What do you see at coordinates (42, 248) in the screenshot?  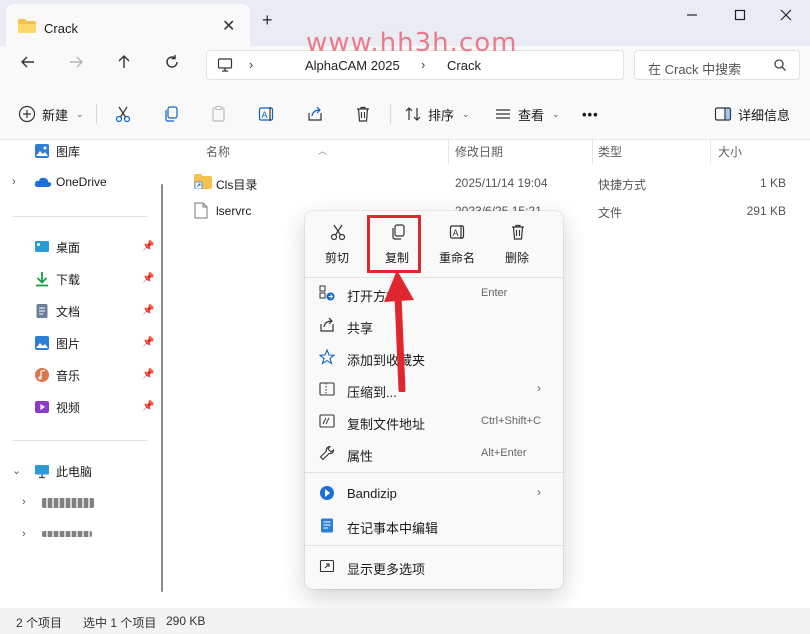 I see `desktop-icon` at bounding box center [42, 248].